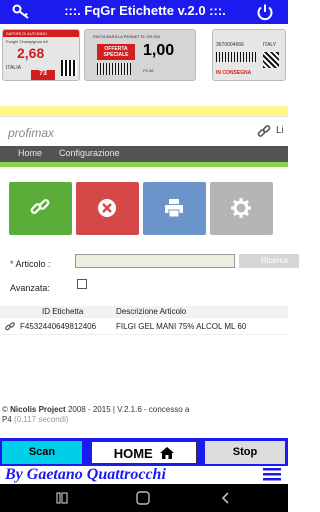 This screenshot has height=512, width=320. I want to click on required-marker: *, so click(12, 264).